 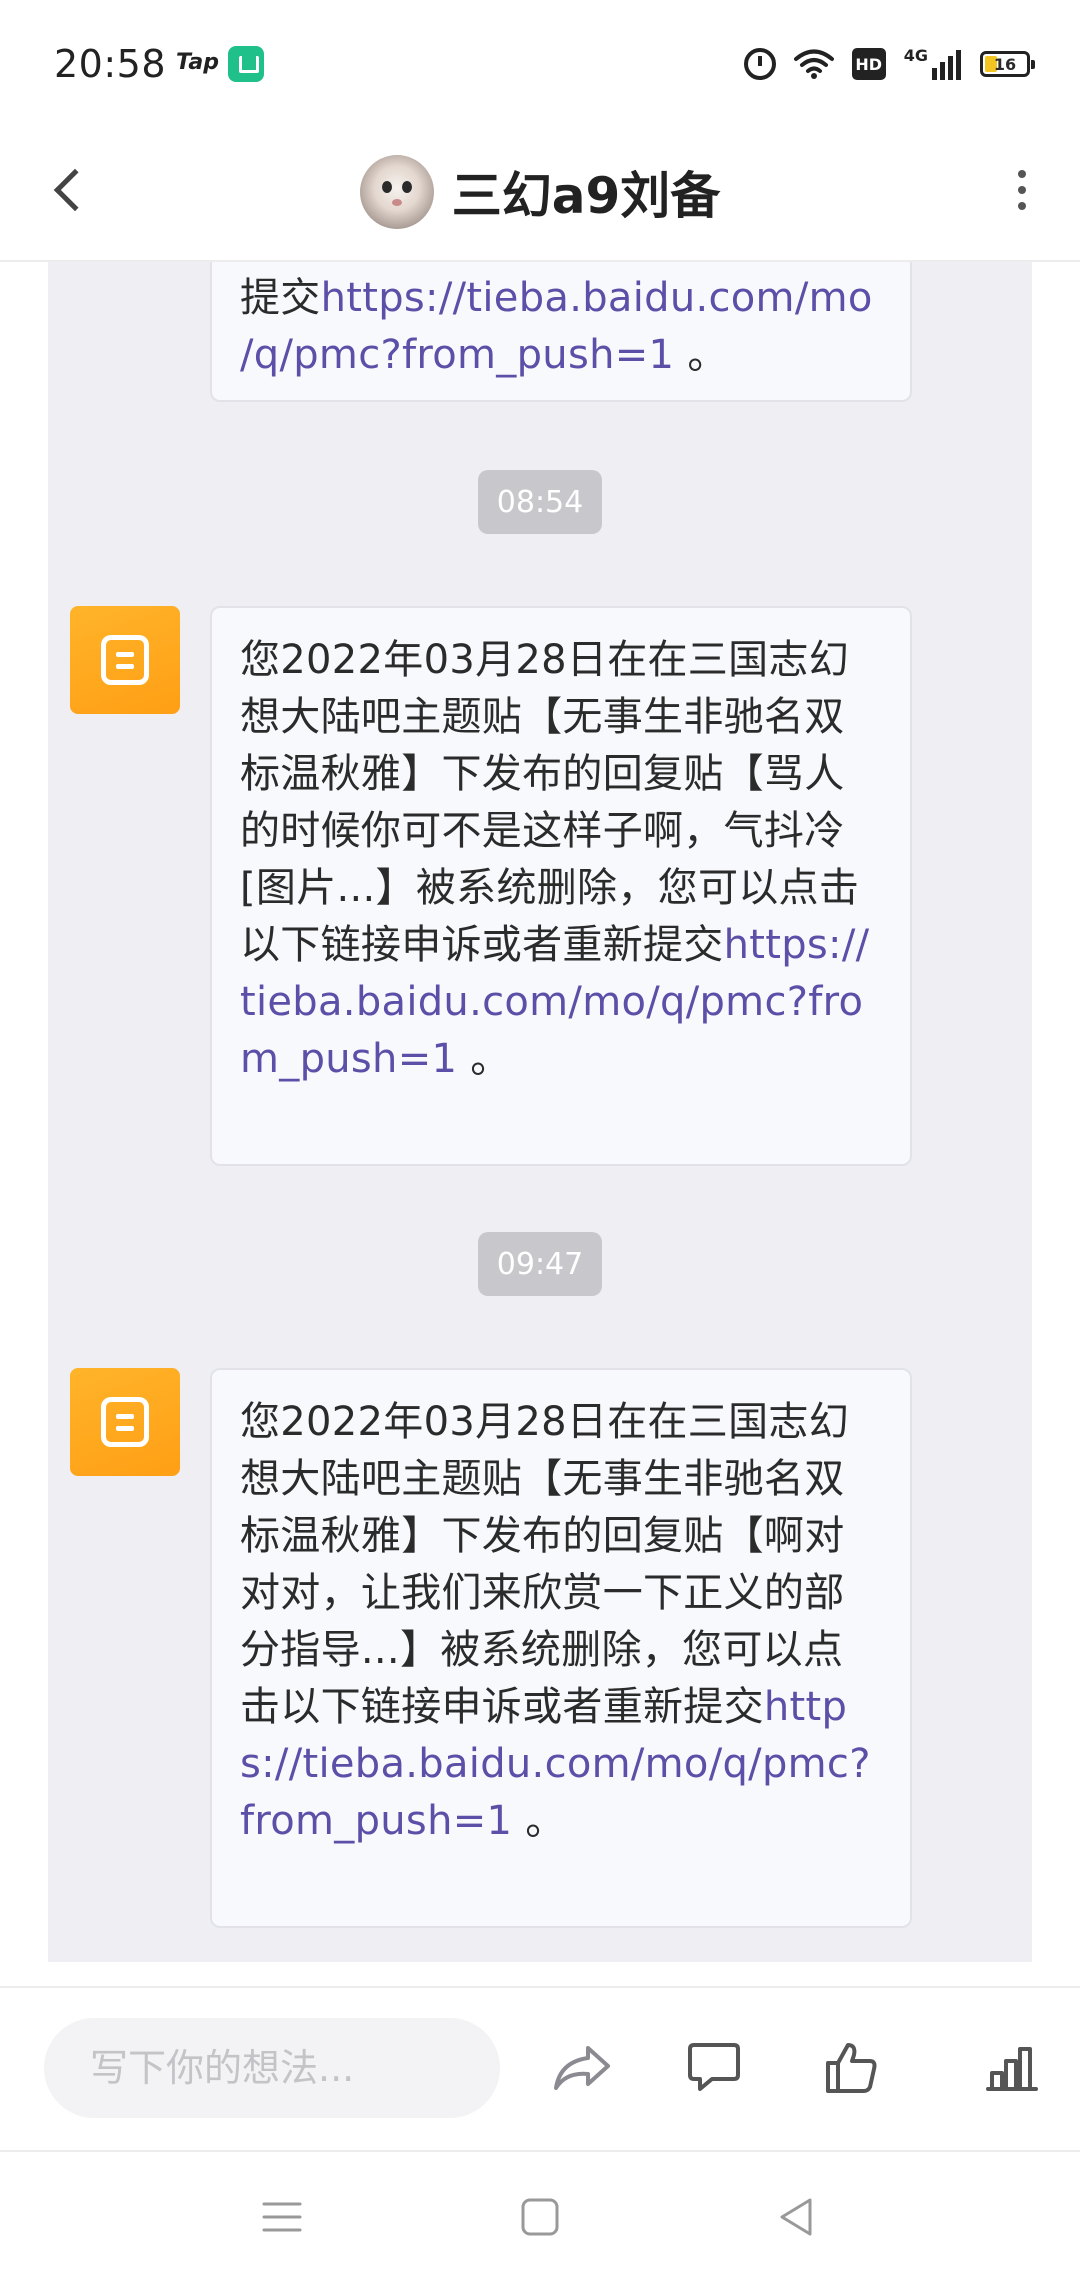 I want to click on thumbs-up-icon, so click(x=851, y=2068).